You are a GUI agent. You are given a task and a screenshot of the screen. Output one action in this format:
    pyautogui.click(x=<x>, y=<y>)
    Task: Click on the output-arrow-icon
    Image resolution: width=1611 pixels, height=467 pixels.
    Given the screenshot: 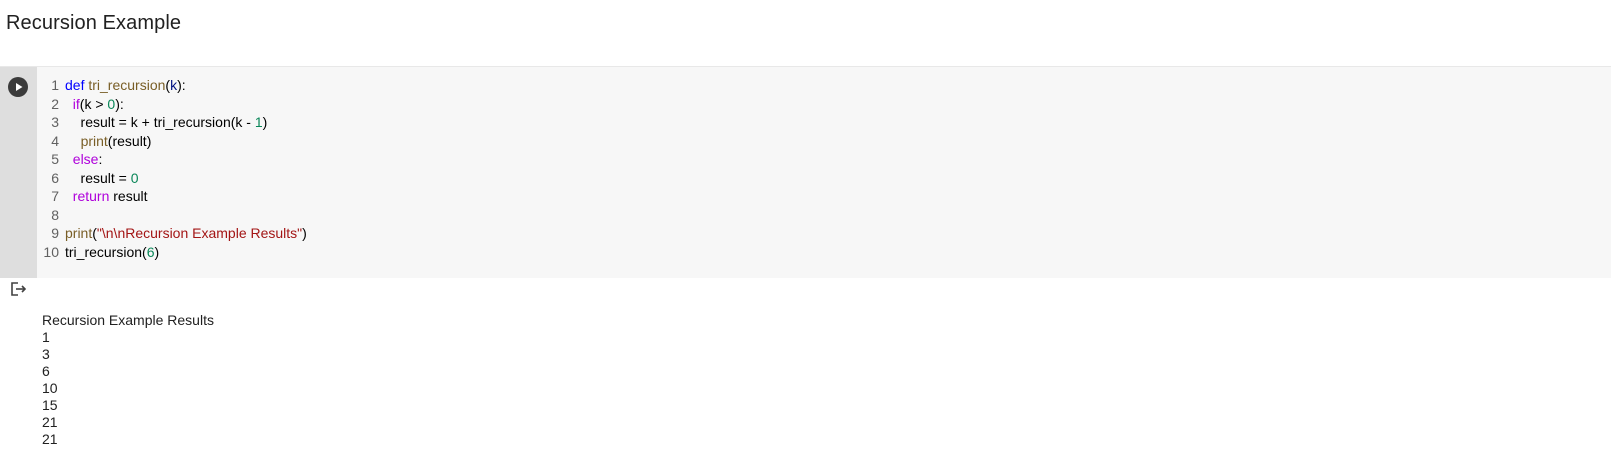 What is the action you would take?
    pyautogui.click(x=18, y=289)
    